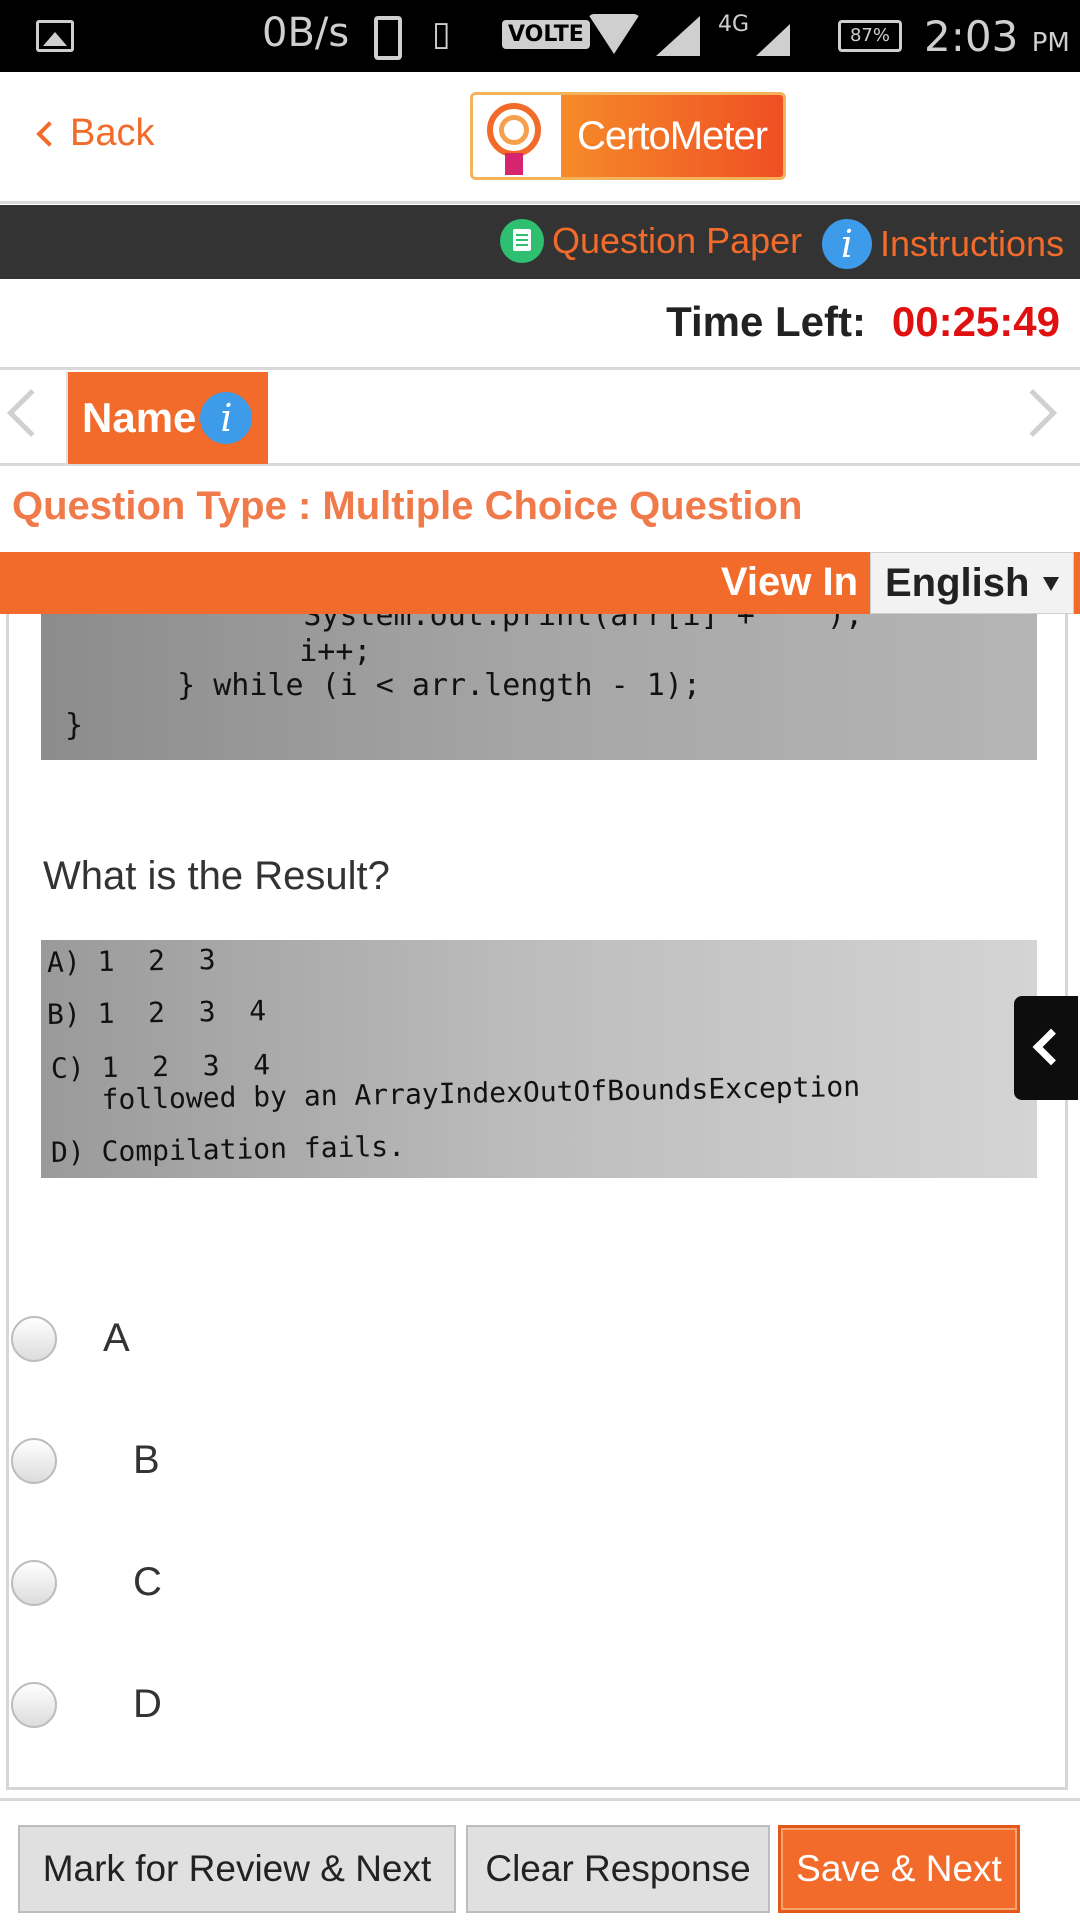 This screenshot has width=1080, height=1920. What do you see at coordinates (540, 583) in the screenshot?
I see `view-in-bar: View In English` at bounding box center [540, 583].